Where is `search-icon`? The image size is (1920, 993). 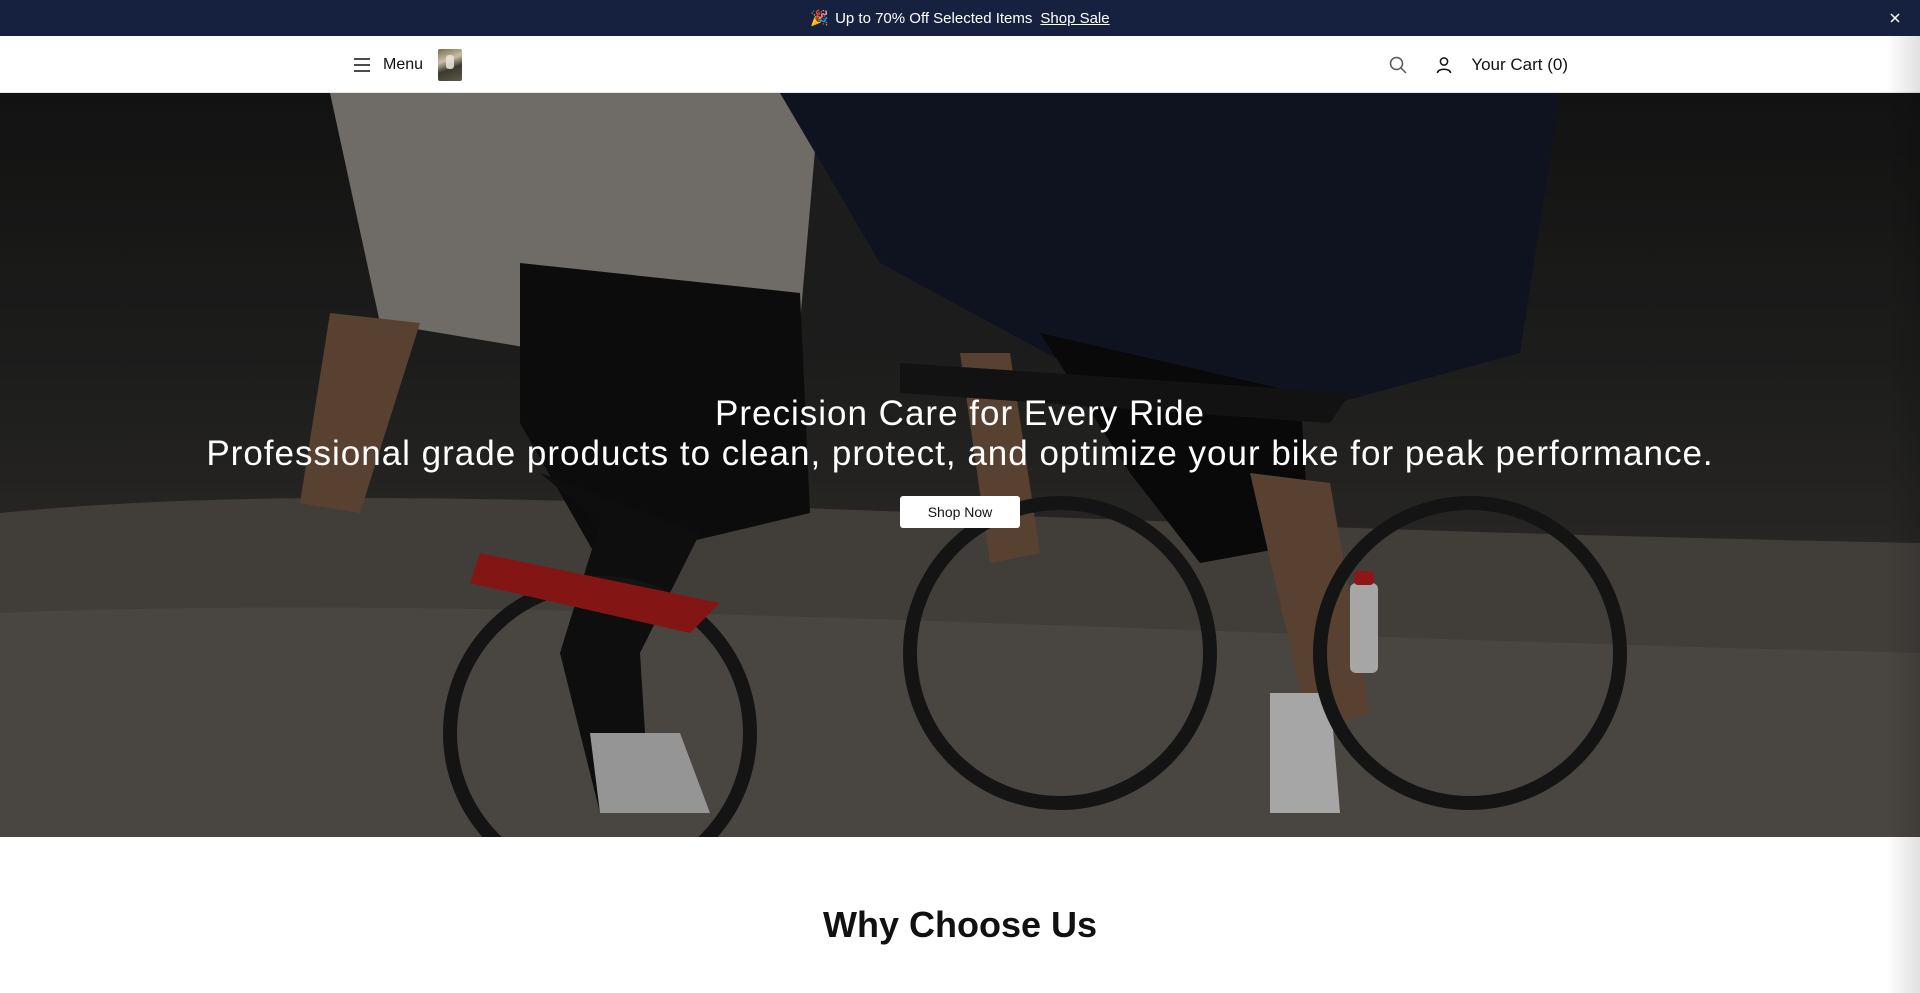
search-icon is located at coordinates (1398, 65).